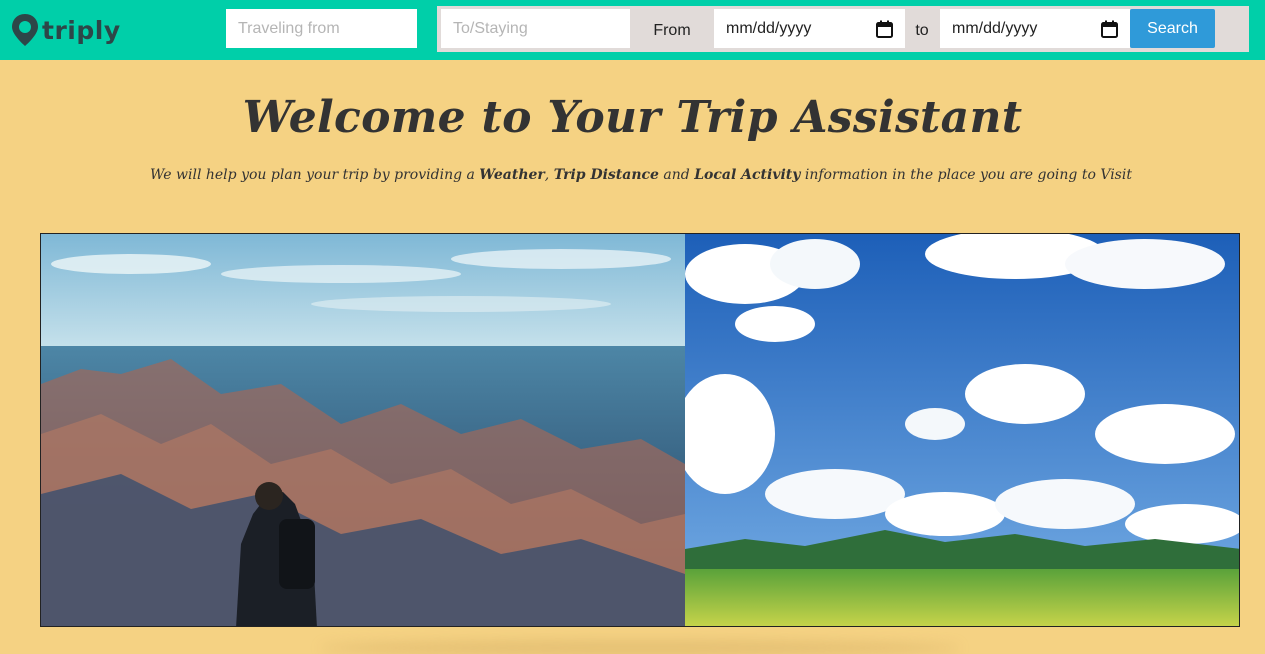  What do you see at coordinates (676, 175) in the screenshot?
I see `subtitle-sep: and` at bounding box center [676, 175].